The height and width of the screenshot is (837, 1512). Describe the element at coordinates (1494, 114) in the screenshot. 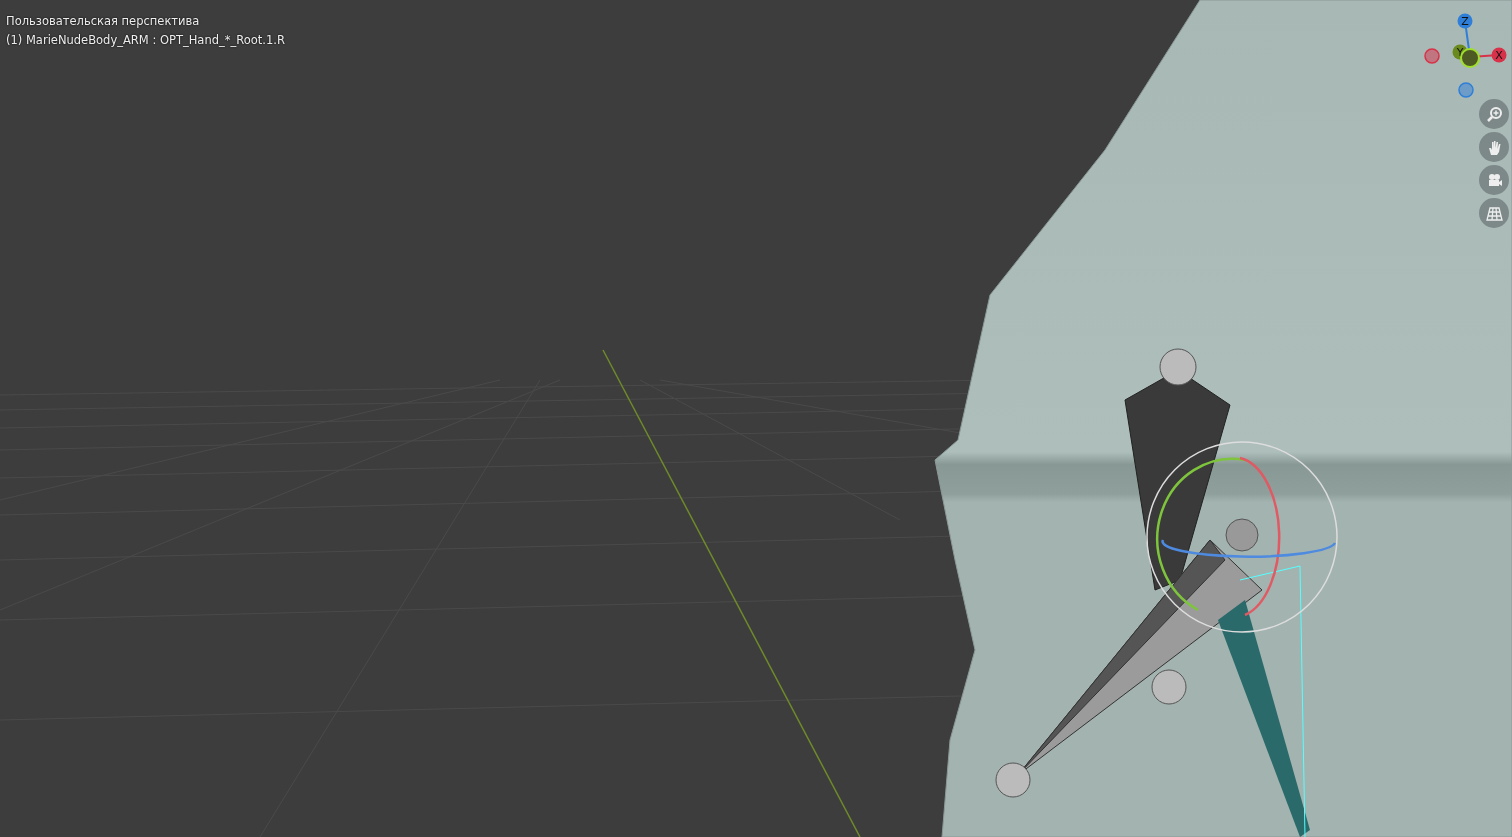

I see `zoom-icon` at that location.